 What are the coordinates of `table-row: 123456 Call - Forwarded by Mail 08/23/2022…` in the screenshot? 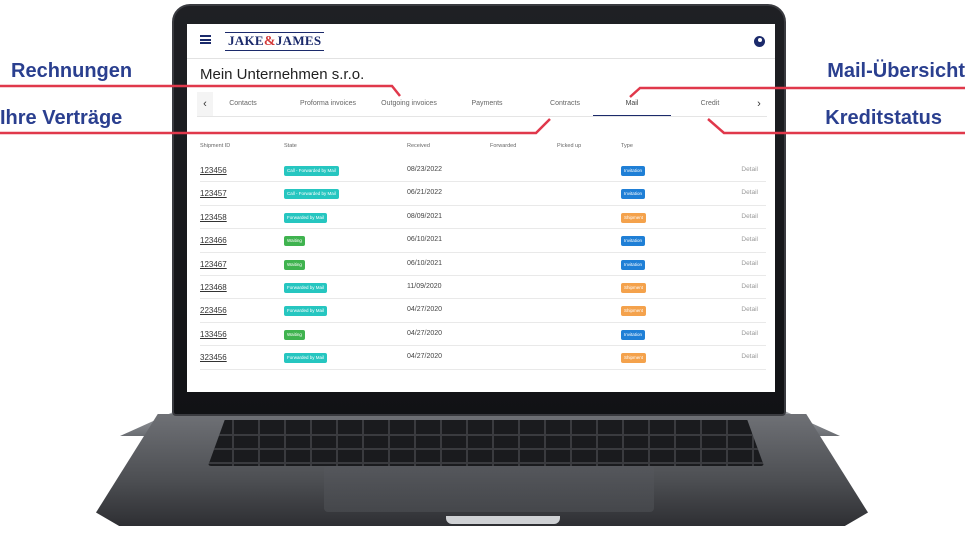 It's located at (483, 171).